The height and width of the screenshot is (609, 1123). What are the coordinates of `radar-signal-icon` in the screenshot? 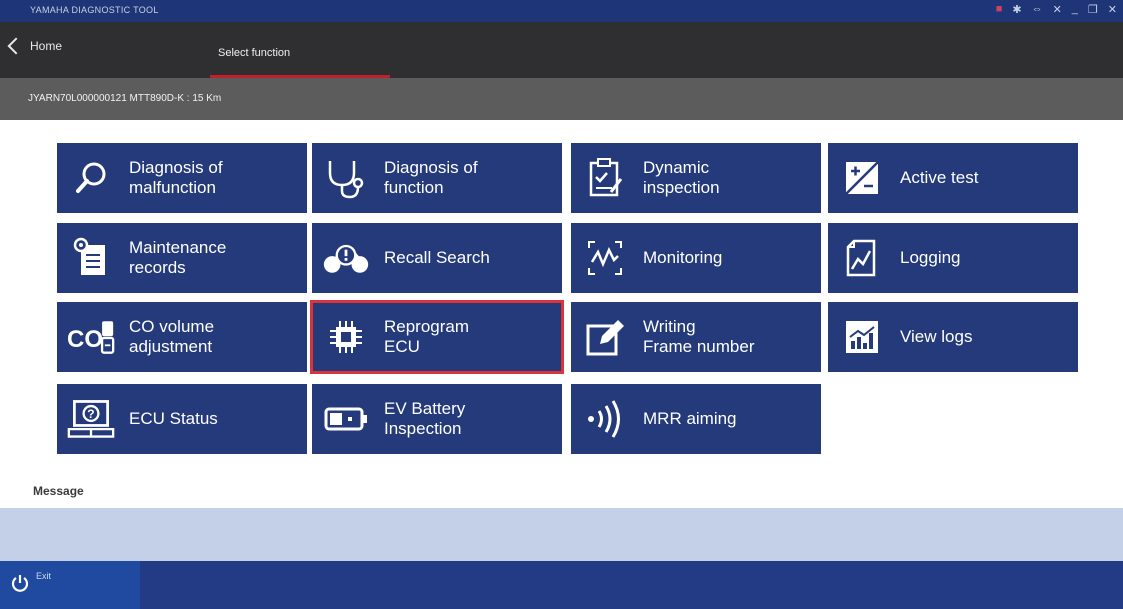 It's located at (605, 419).